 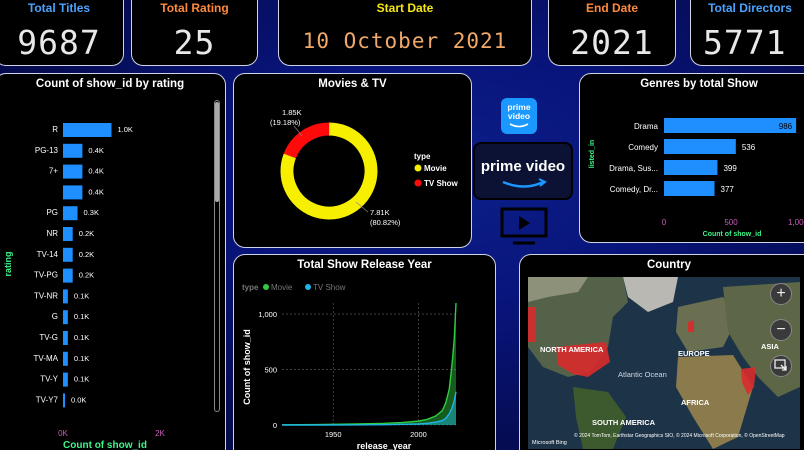 I want to click on genre-category-label: Drama, so click(x=646, y=126).